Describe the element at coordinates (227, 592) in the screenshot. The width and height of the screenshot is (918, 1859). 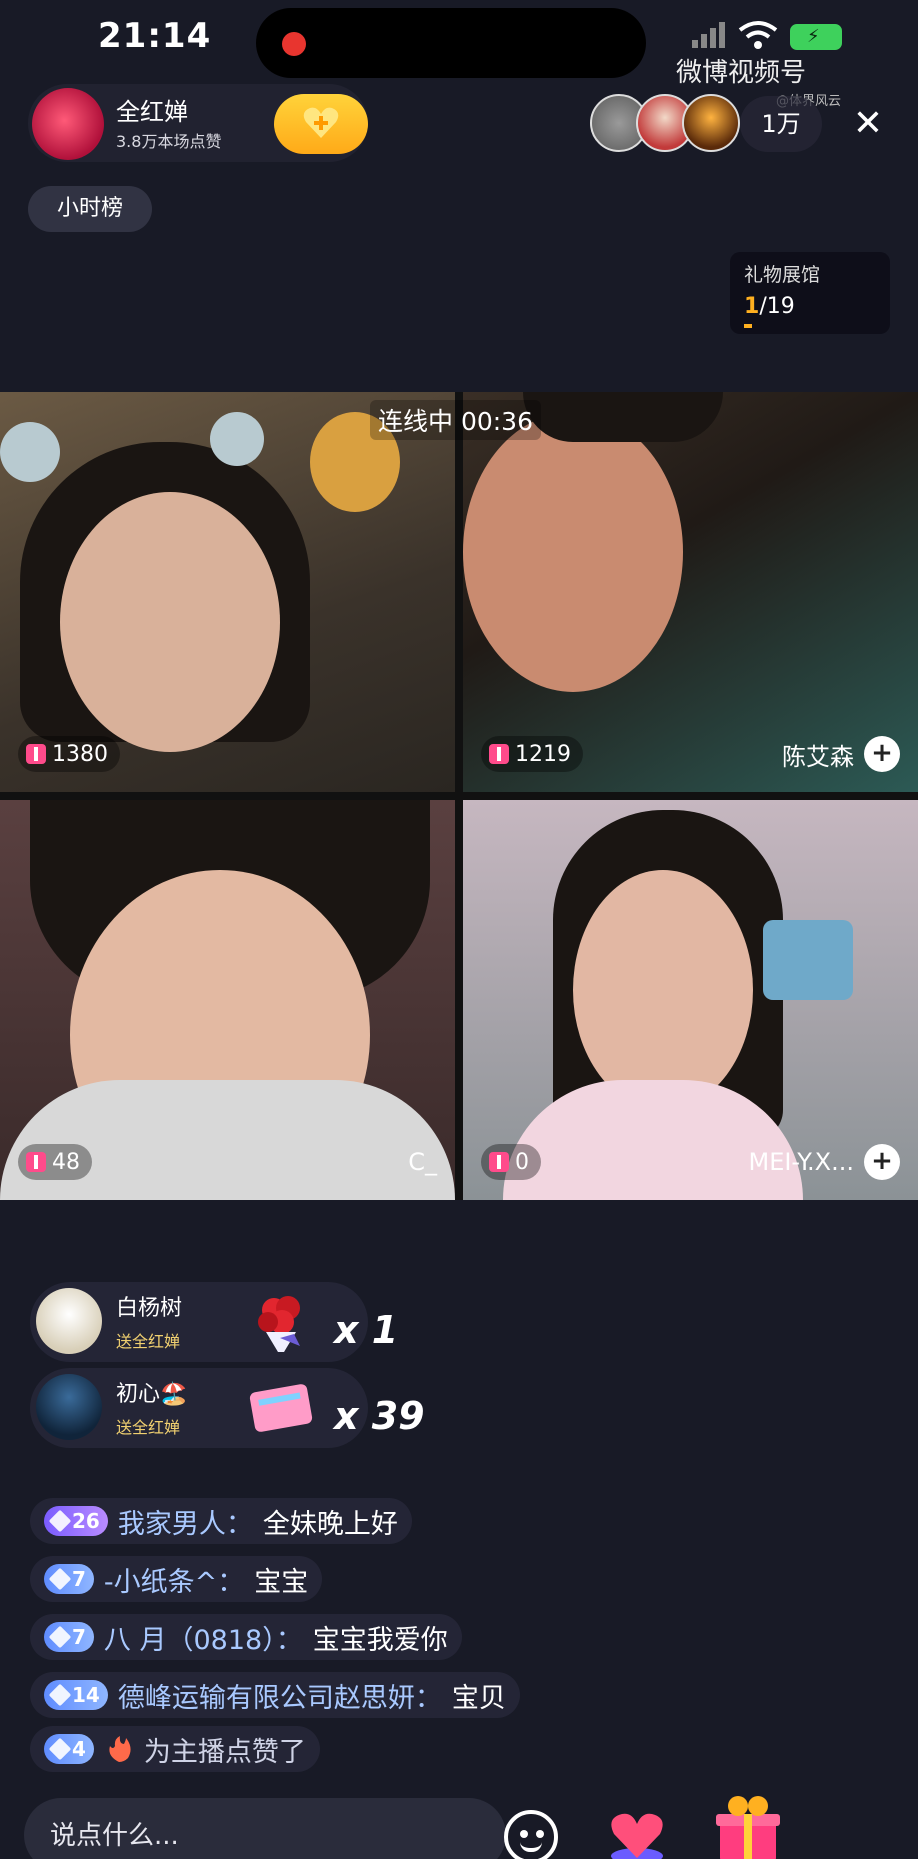
I see `video-tile-host: 1380` at that location.